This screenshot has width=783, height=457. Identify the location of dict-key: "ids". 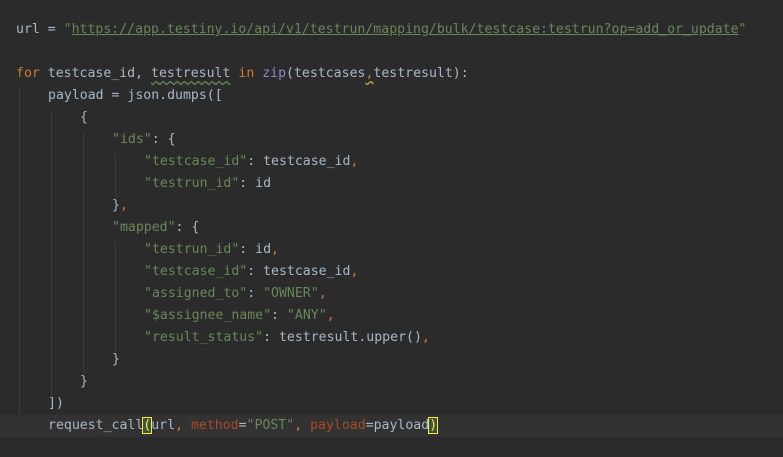
(132, 139).